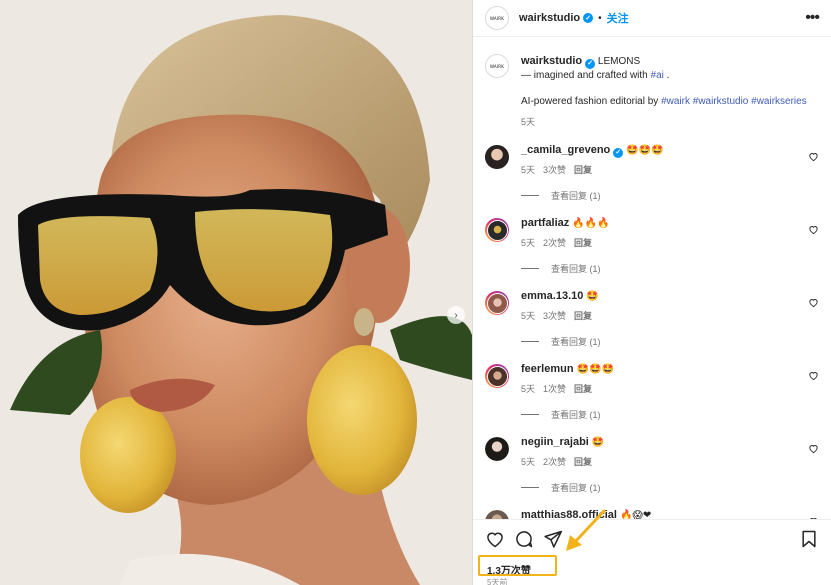 Image resolution: width=831 pixels, height=585 pixels. What do you see at coordinates (812, 18) in the screenshot?
I see `more-options-icon: •••` at bounding box center [812, 18].